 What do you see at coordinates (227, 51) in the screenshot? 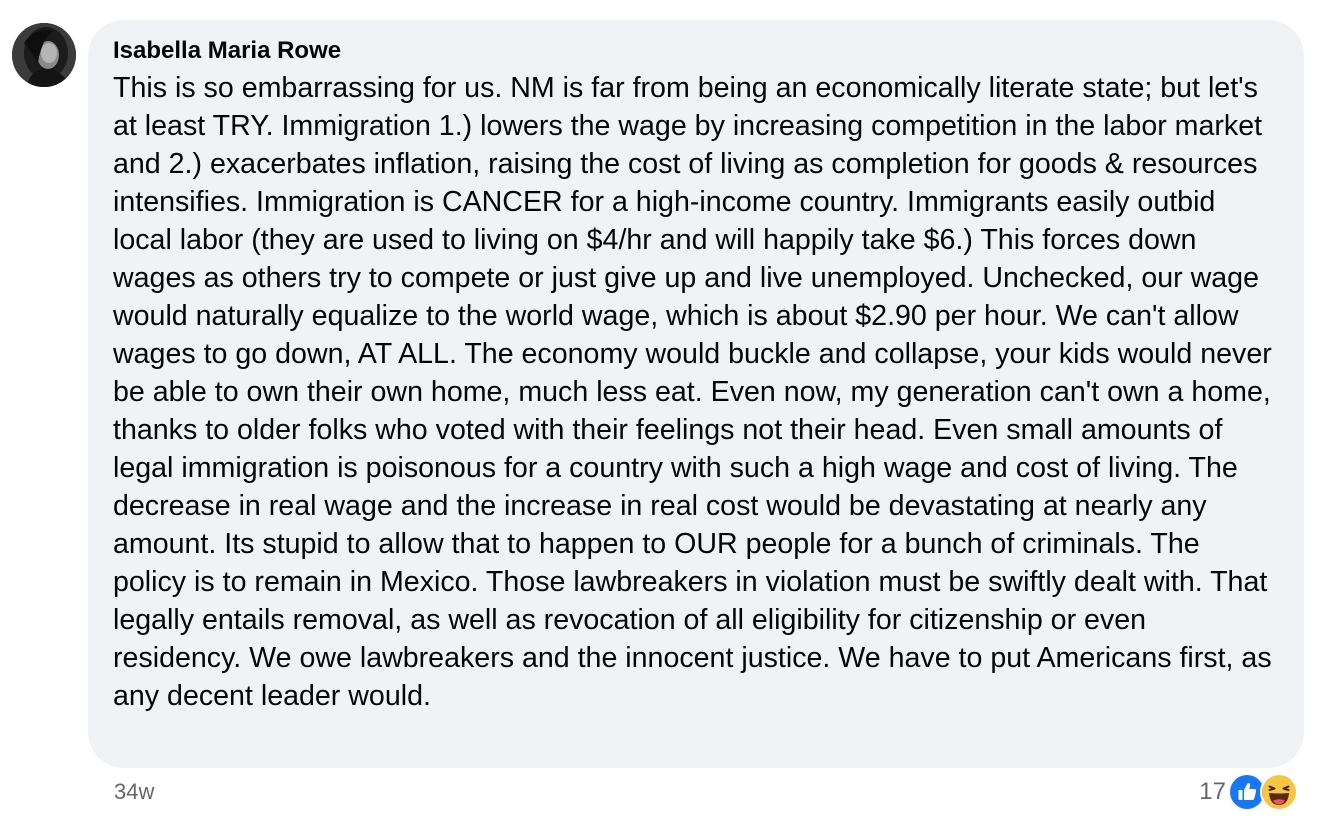
I see `comment-author-name: Isabella Maria Rowe` at bounding box center [227, 51].